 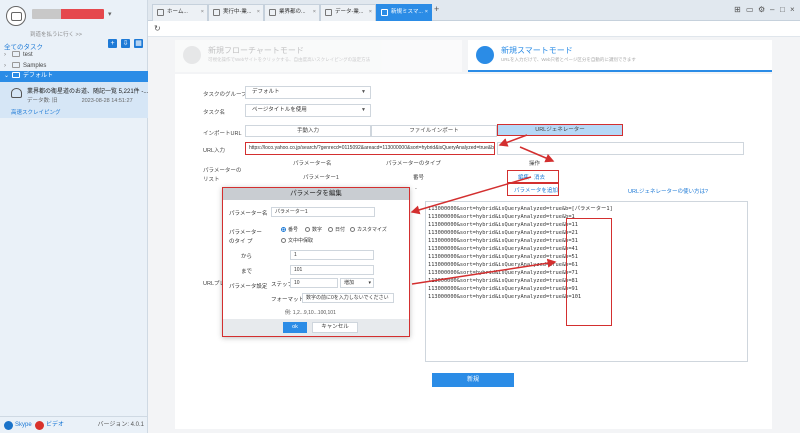 What do you see at coordinates (7, 76) in the screenshot?
I see `chevron-down-icon: ⌄` at bounding box center [7, 76].